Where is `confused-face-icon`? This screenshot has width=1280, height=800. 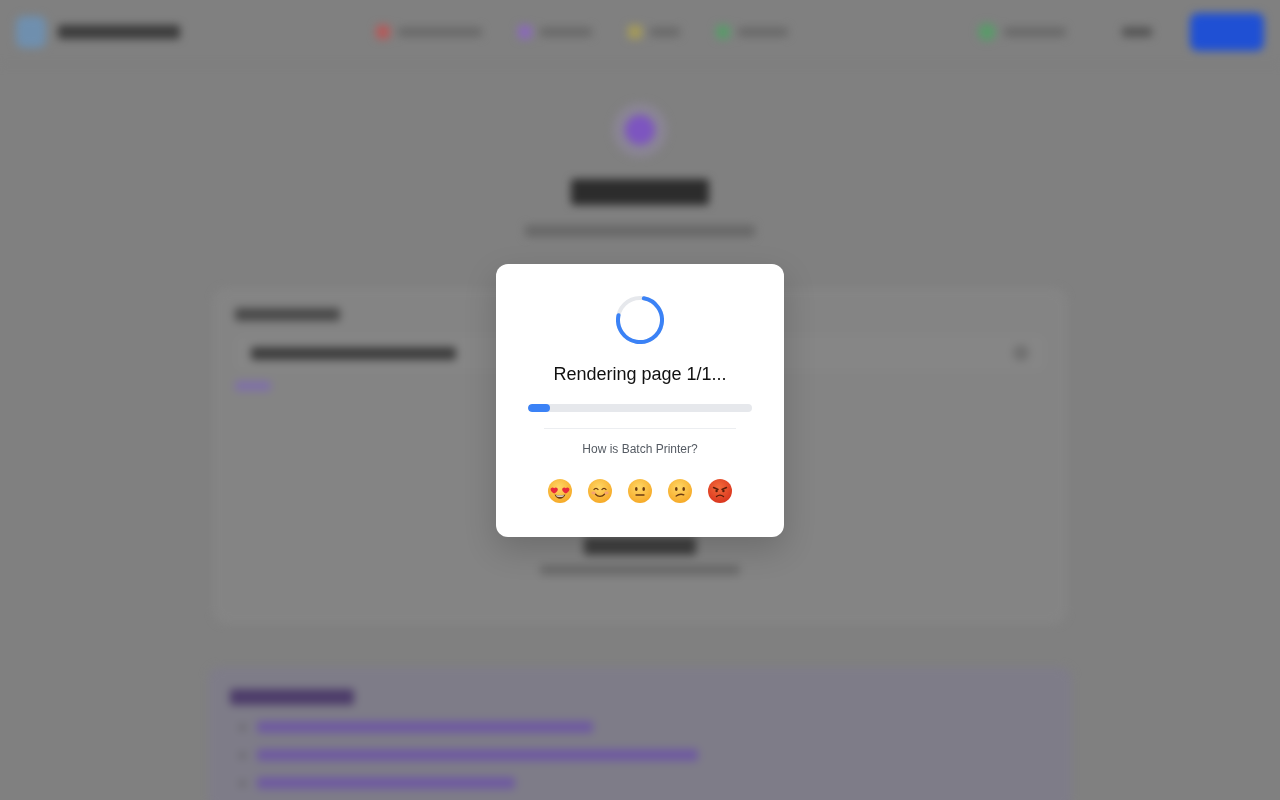
confused-face-icon is located at coordinates (680, 491).